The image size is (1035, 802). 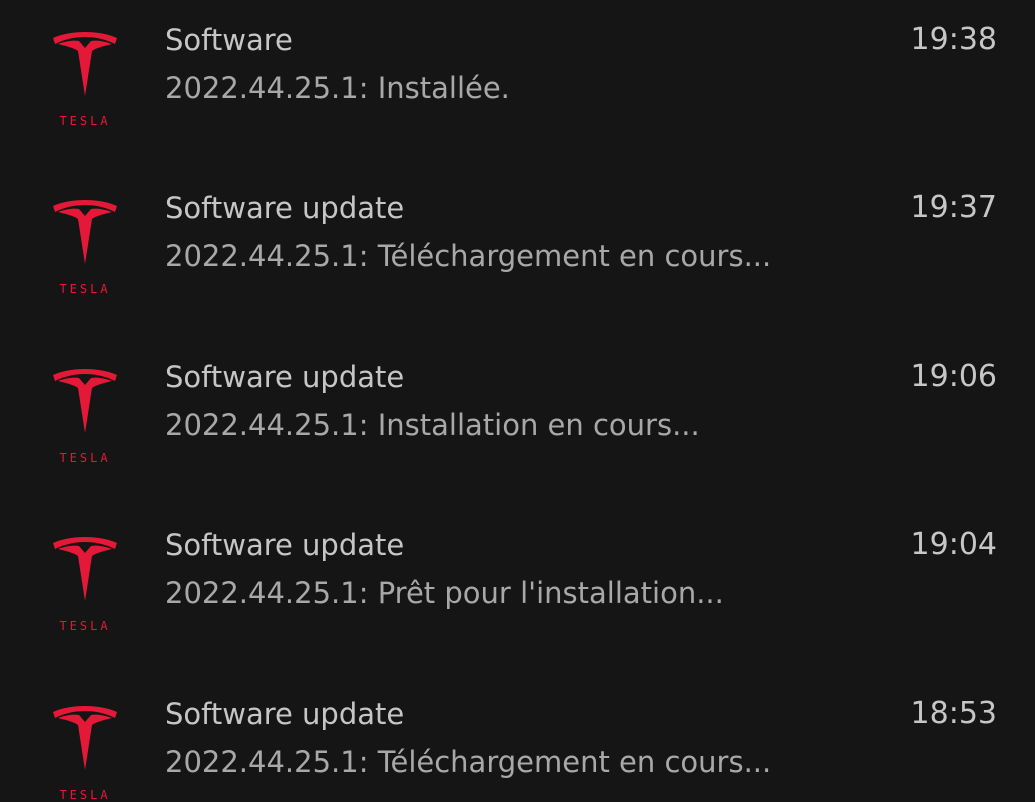 I want to click on notification-title: Software, so click(x=229, y=40).